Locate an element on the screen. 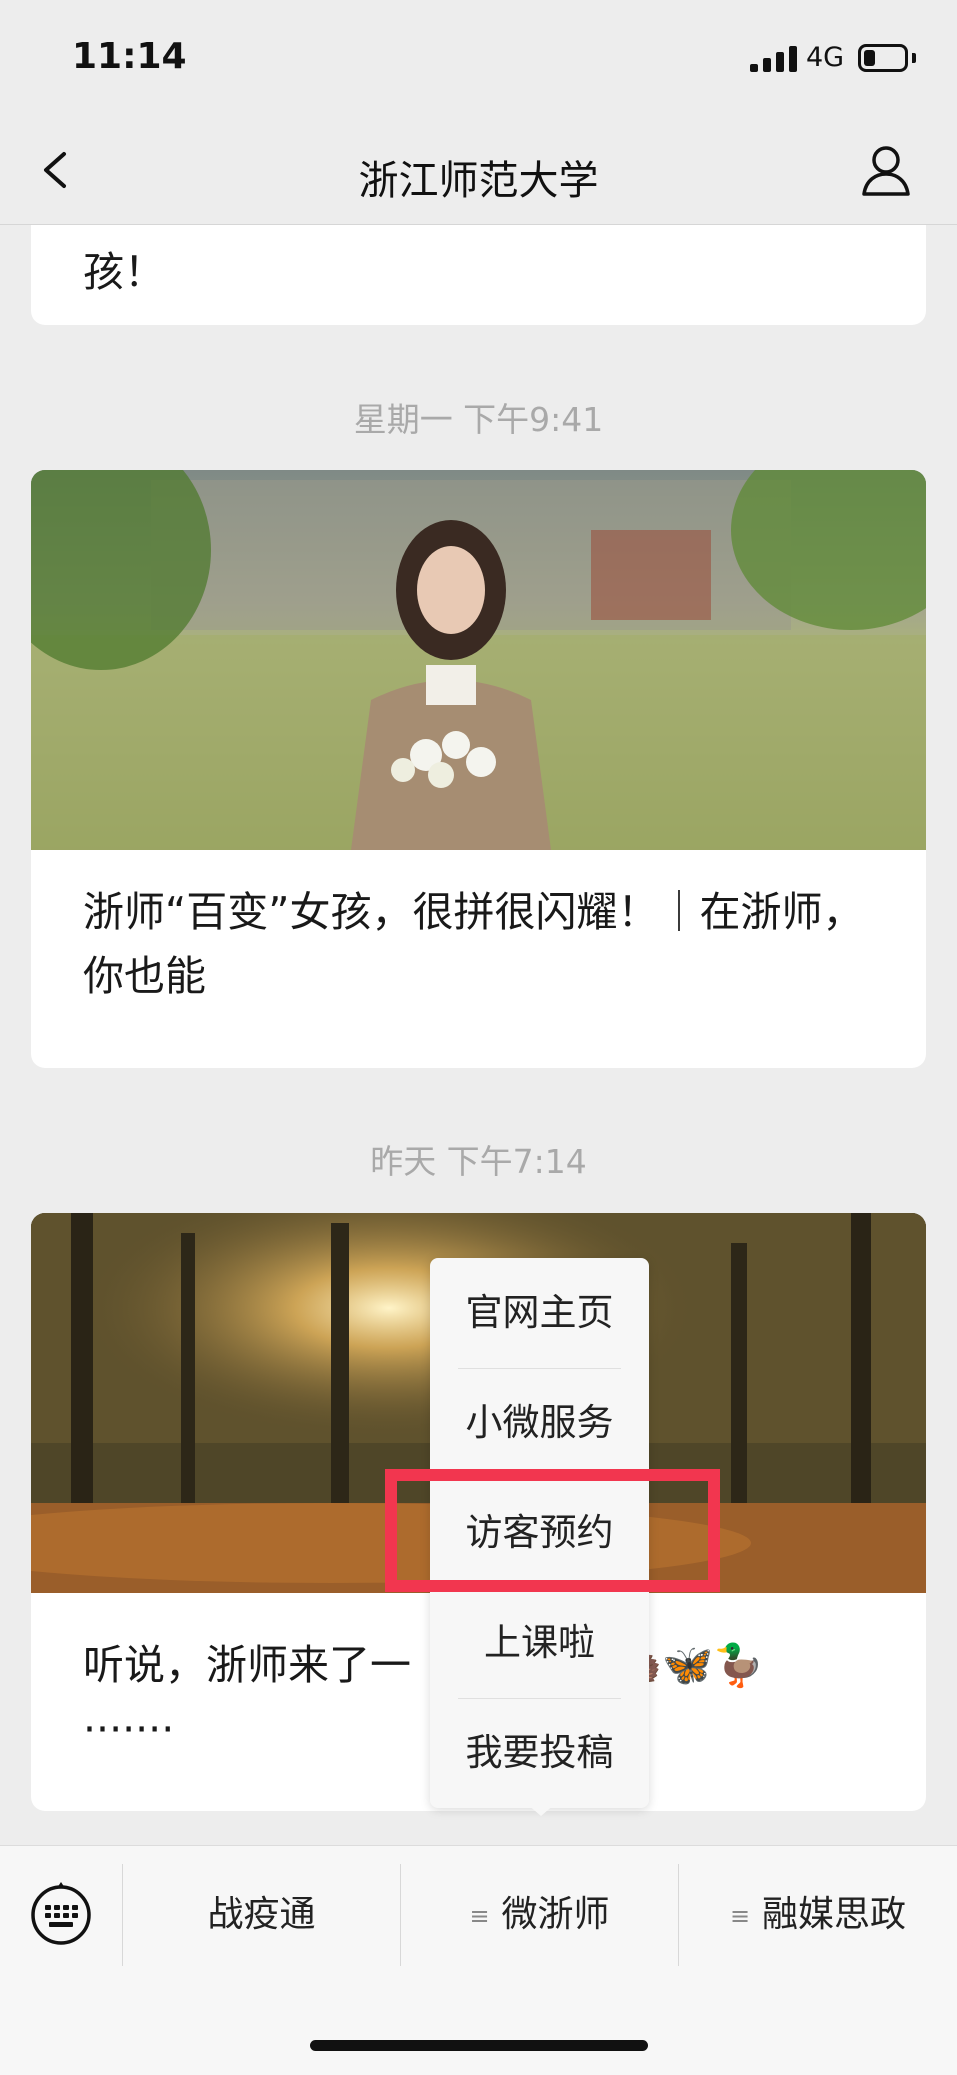 The height and width of the screenshot is (2075, 957). battery-tip is located at coordinates (914, 58).